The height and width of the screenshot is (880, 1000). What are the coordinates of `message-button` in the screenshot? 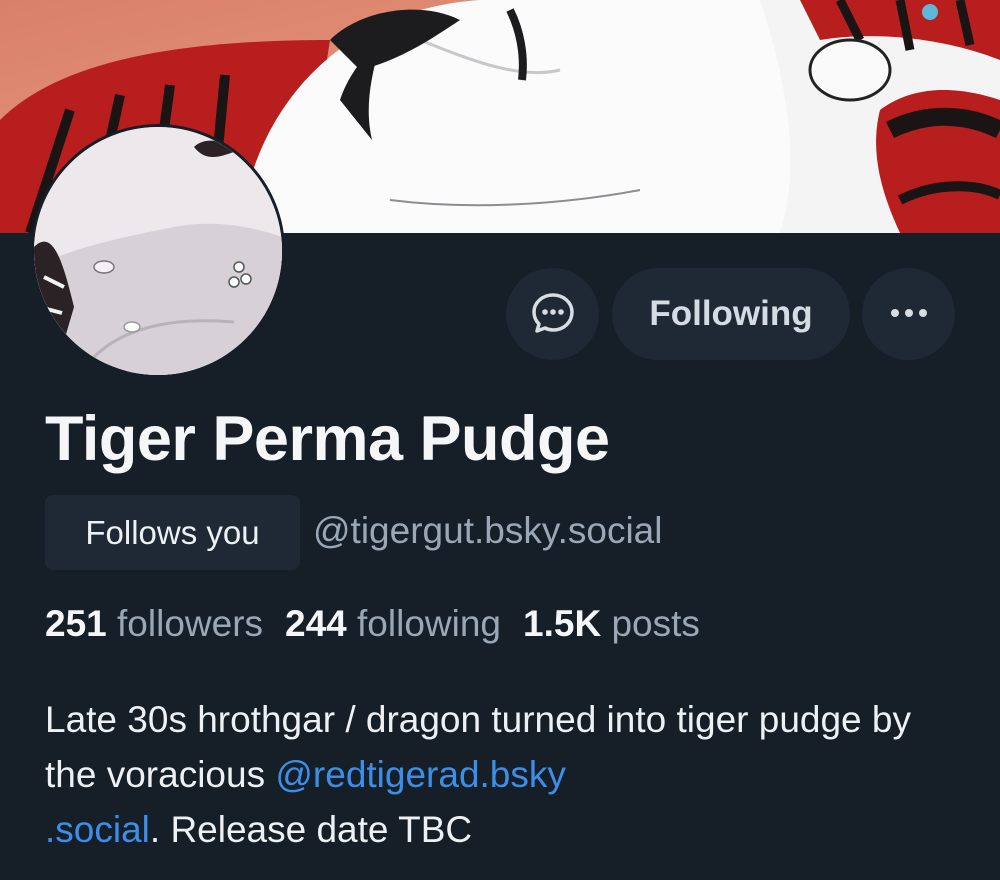 It's located at (552, 314).